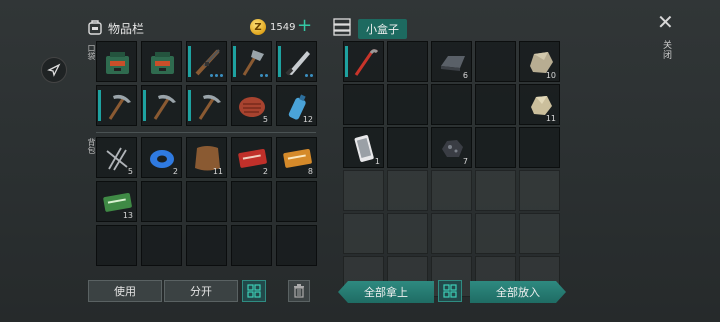  I want to click on inventory-title: 物品栏, so click(126, 29).